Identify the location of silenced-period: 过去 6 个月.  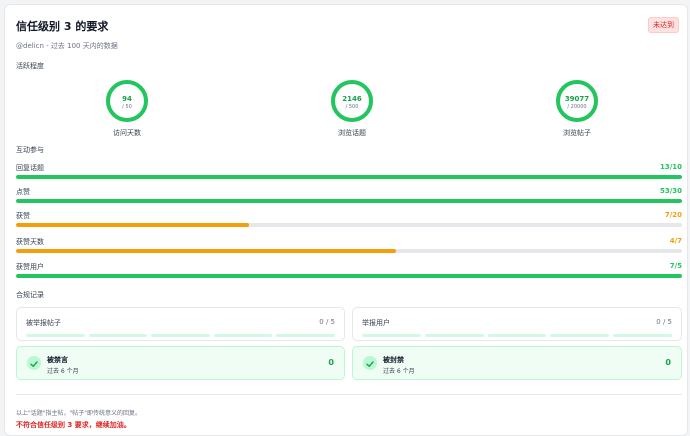
(63, 371).